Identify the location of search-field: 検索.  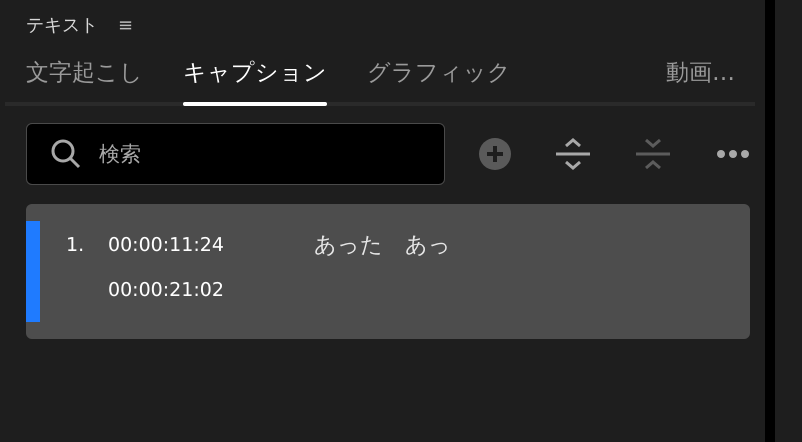
(235, 154).